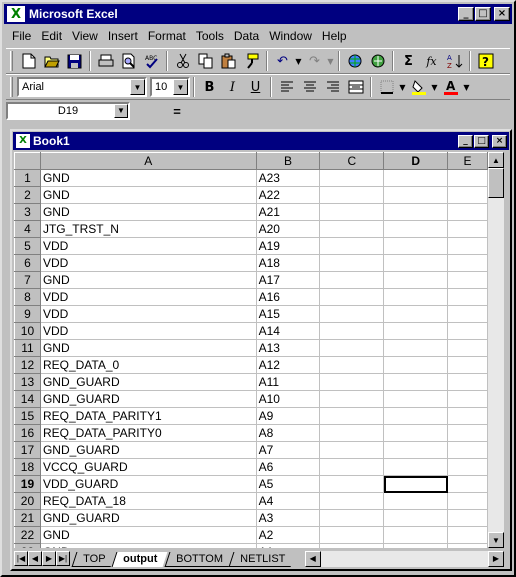  What do you see at coordinates (198, 559) in the screenshot?
I see `tab-bottom: BOTTOM` at bounding box center [198, 559].